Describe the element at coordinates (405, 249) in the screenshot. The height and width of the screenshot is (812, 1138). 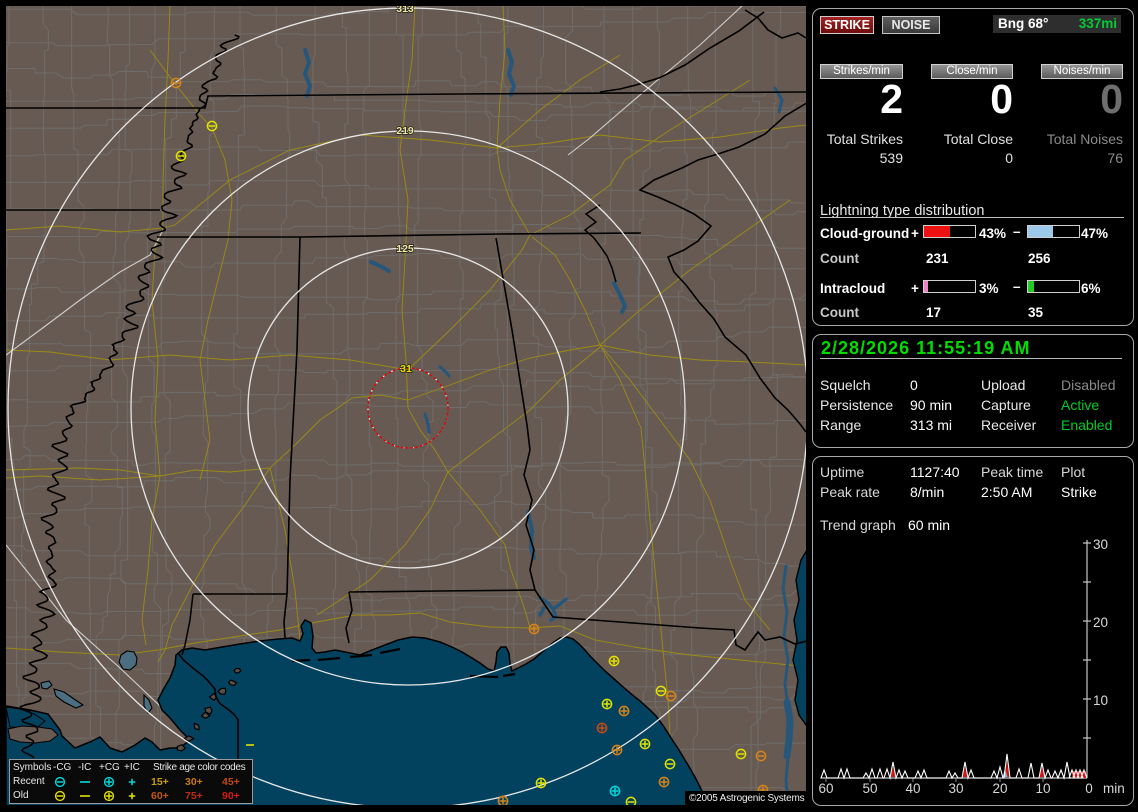
I see `svg-text: 125` at that location.